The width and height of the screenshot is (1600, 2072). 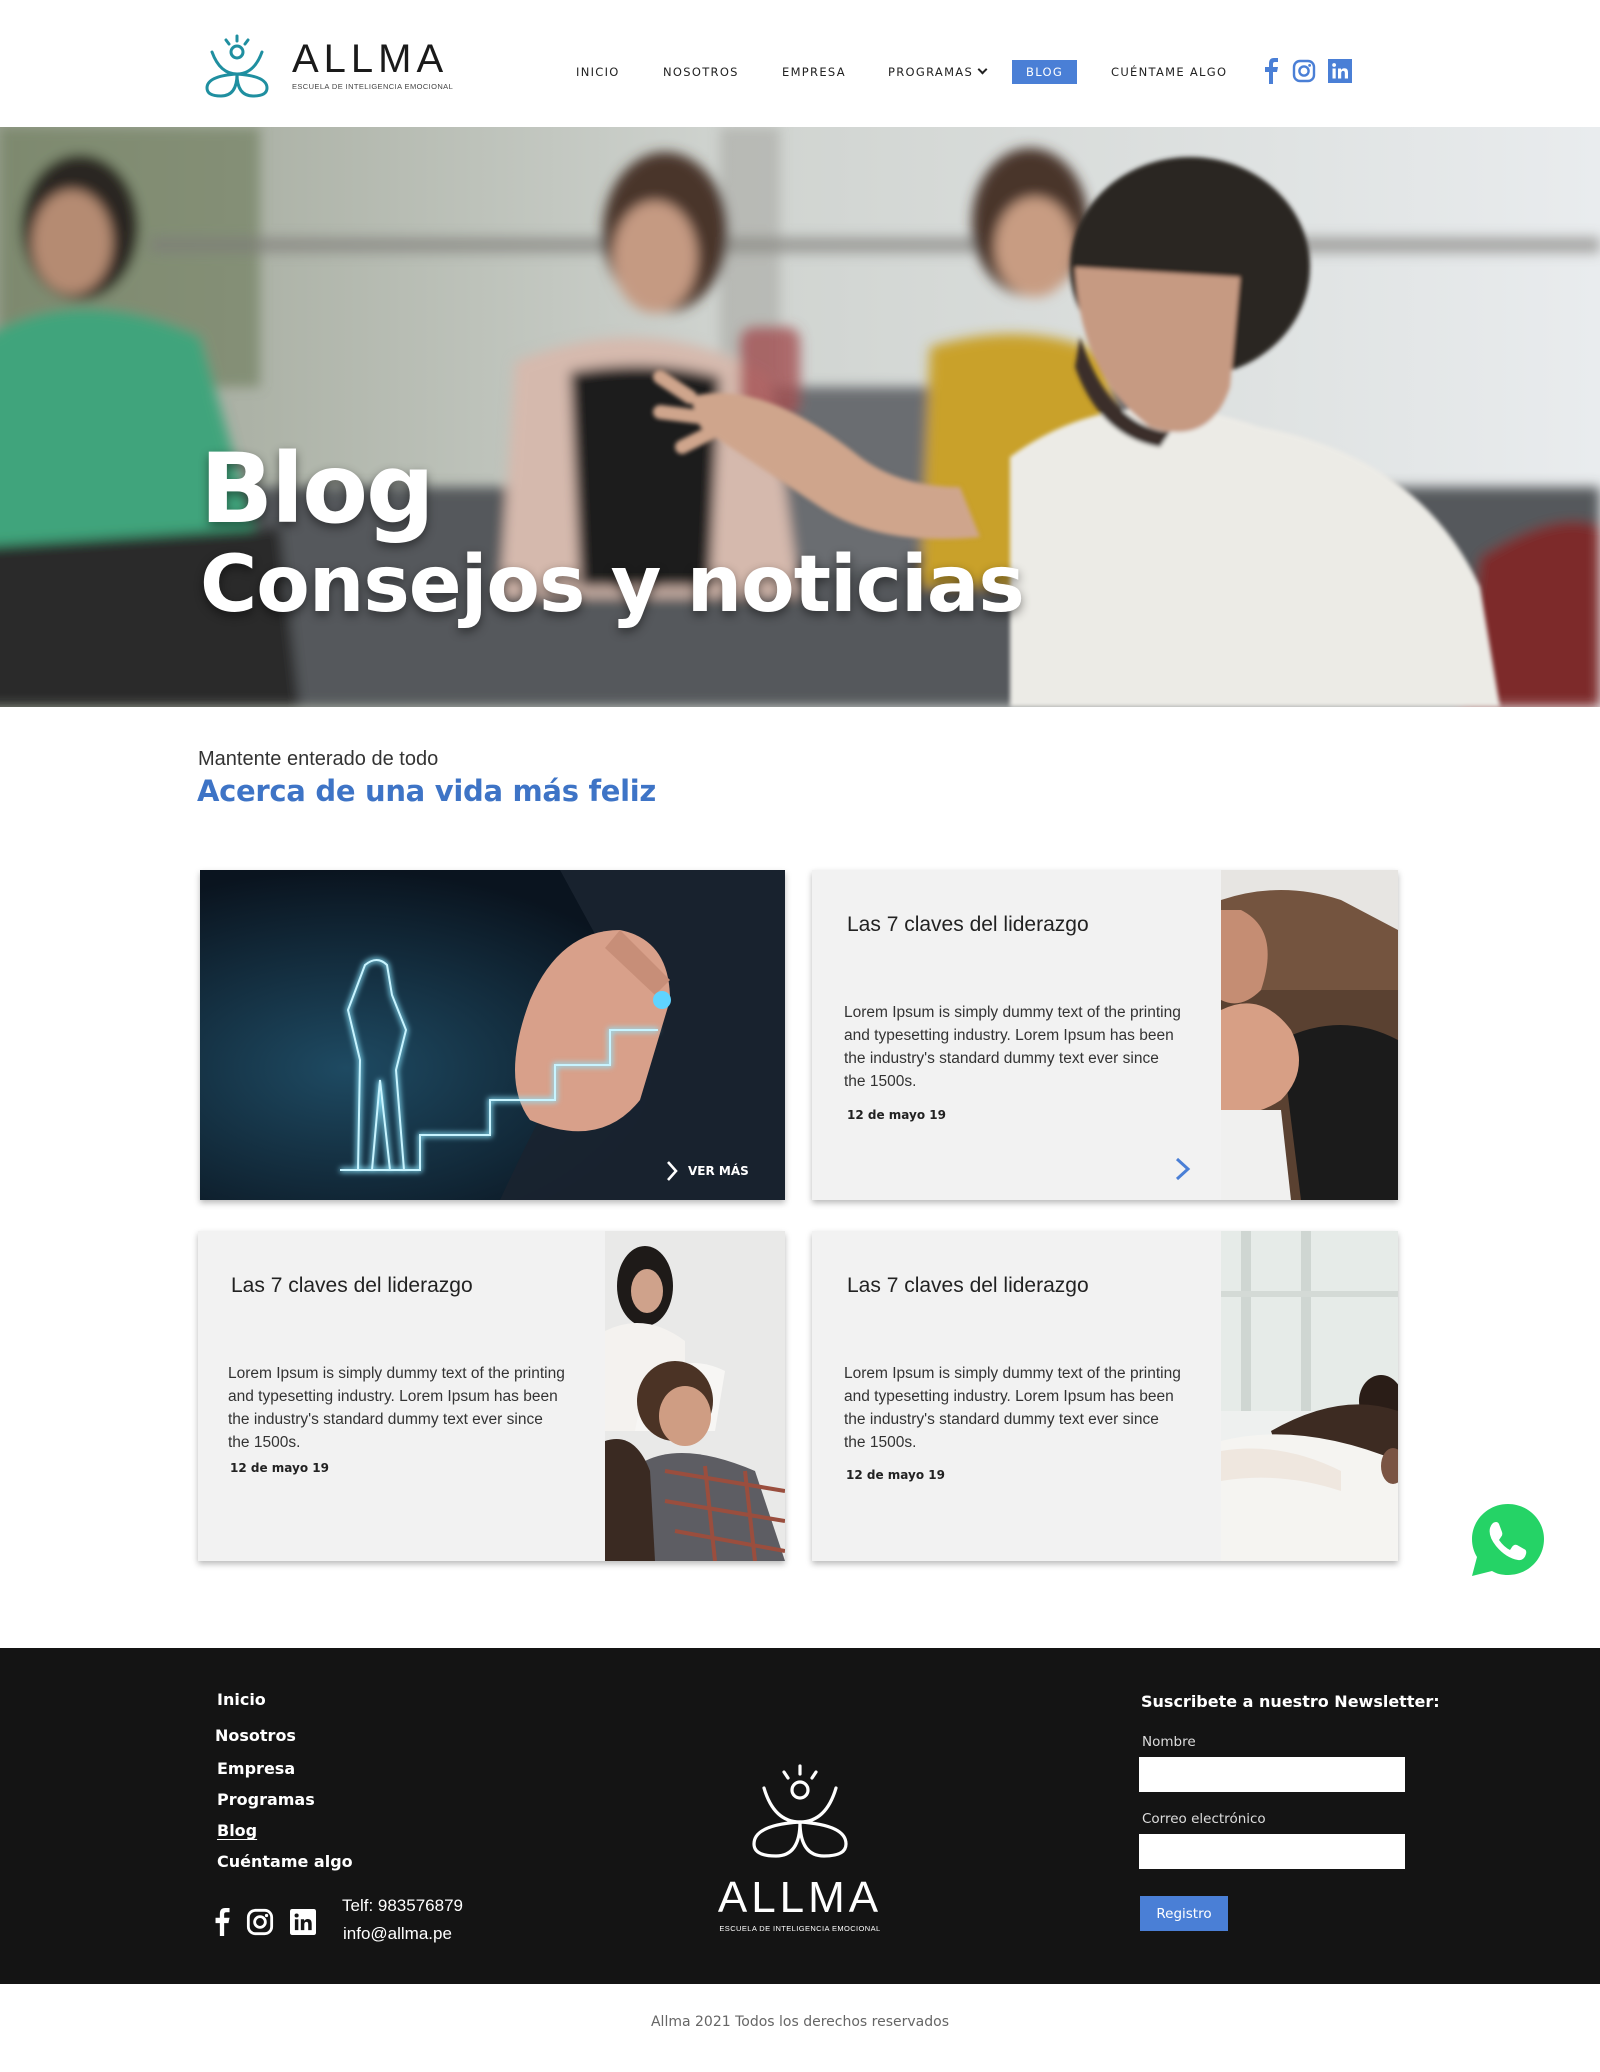 I want to click on footer-logo: ALLMA ESCUELA DE INTELIGENCIA EMOCIONAL, so click(x=800, y=1845).